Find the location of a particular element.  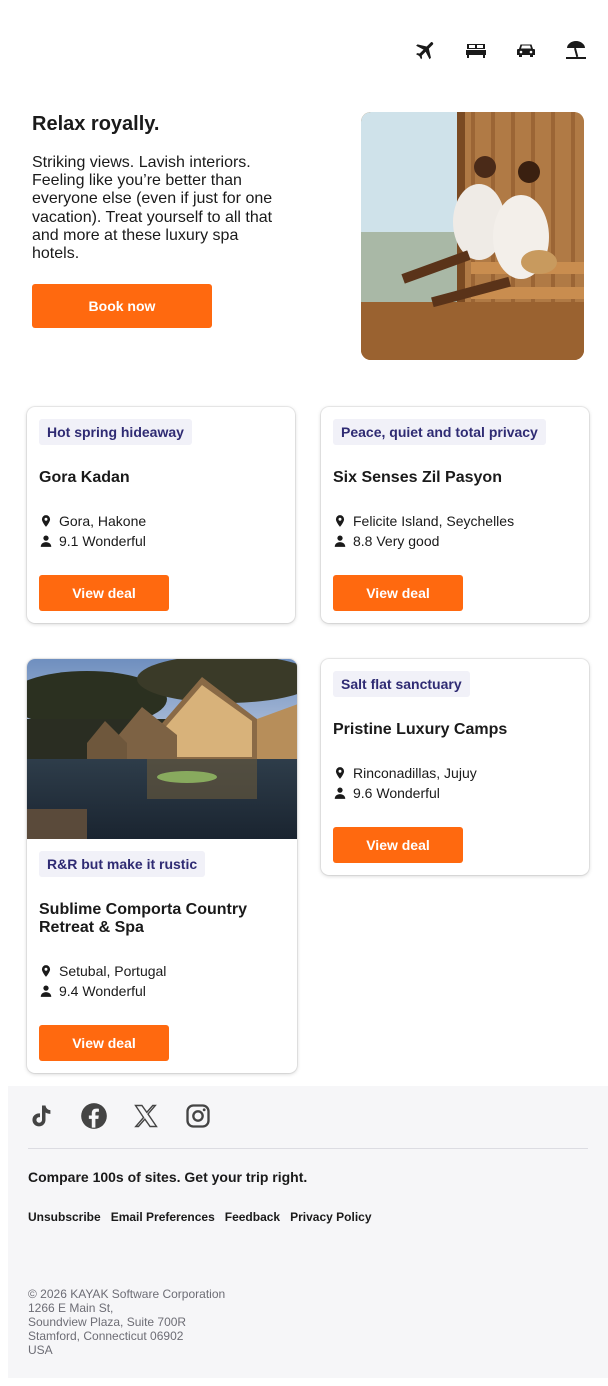

hotel-name: Pristine Luxury Camps is located at coordinates (455, 730).